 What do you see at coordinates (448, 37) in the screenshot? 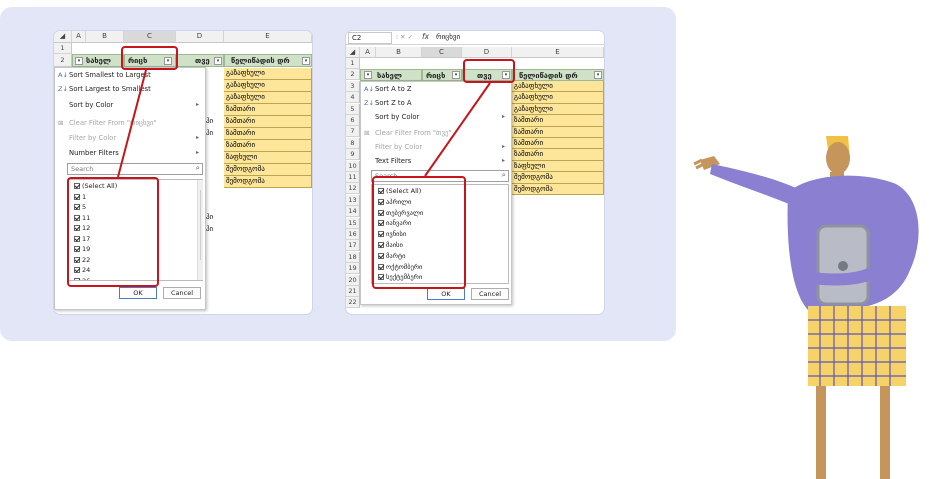
I see `formula-content: რიცხვი` at bounding box center [448, 37].